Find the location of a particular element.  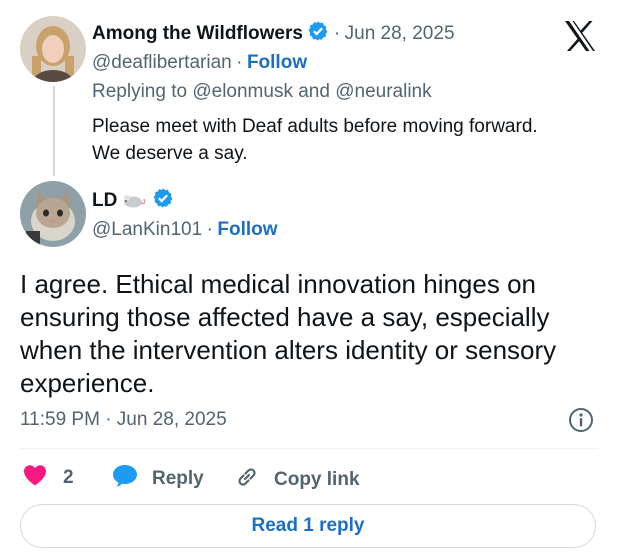

parent-date: Jun 28, 2025 is located at coordinates (400, 33).